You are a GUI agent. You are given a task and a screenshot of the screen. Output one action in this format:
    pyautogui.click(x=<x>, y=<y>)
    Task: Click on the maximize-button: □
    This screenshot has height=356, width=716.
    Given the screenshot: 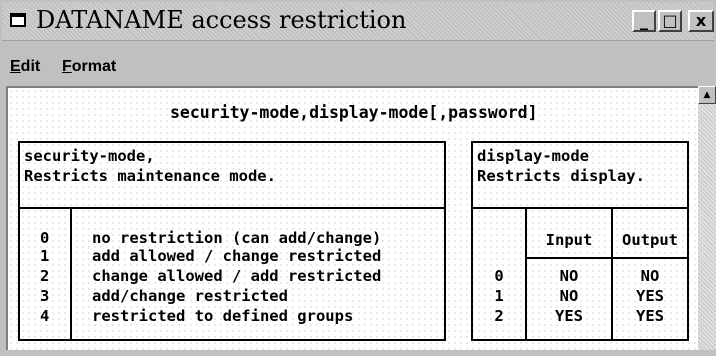 What is the action you would take?
    pyautogui.click(x=670, y=21)
    